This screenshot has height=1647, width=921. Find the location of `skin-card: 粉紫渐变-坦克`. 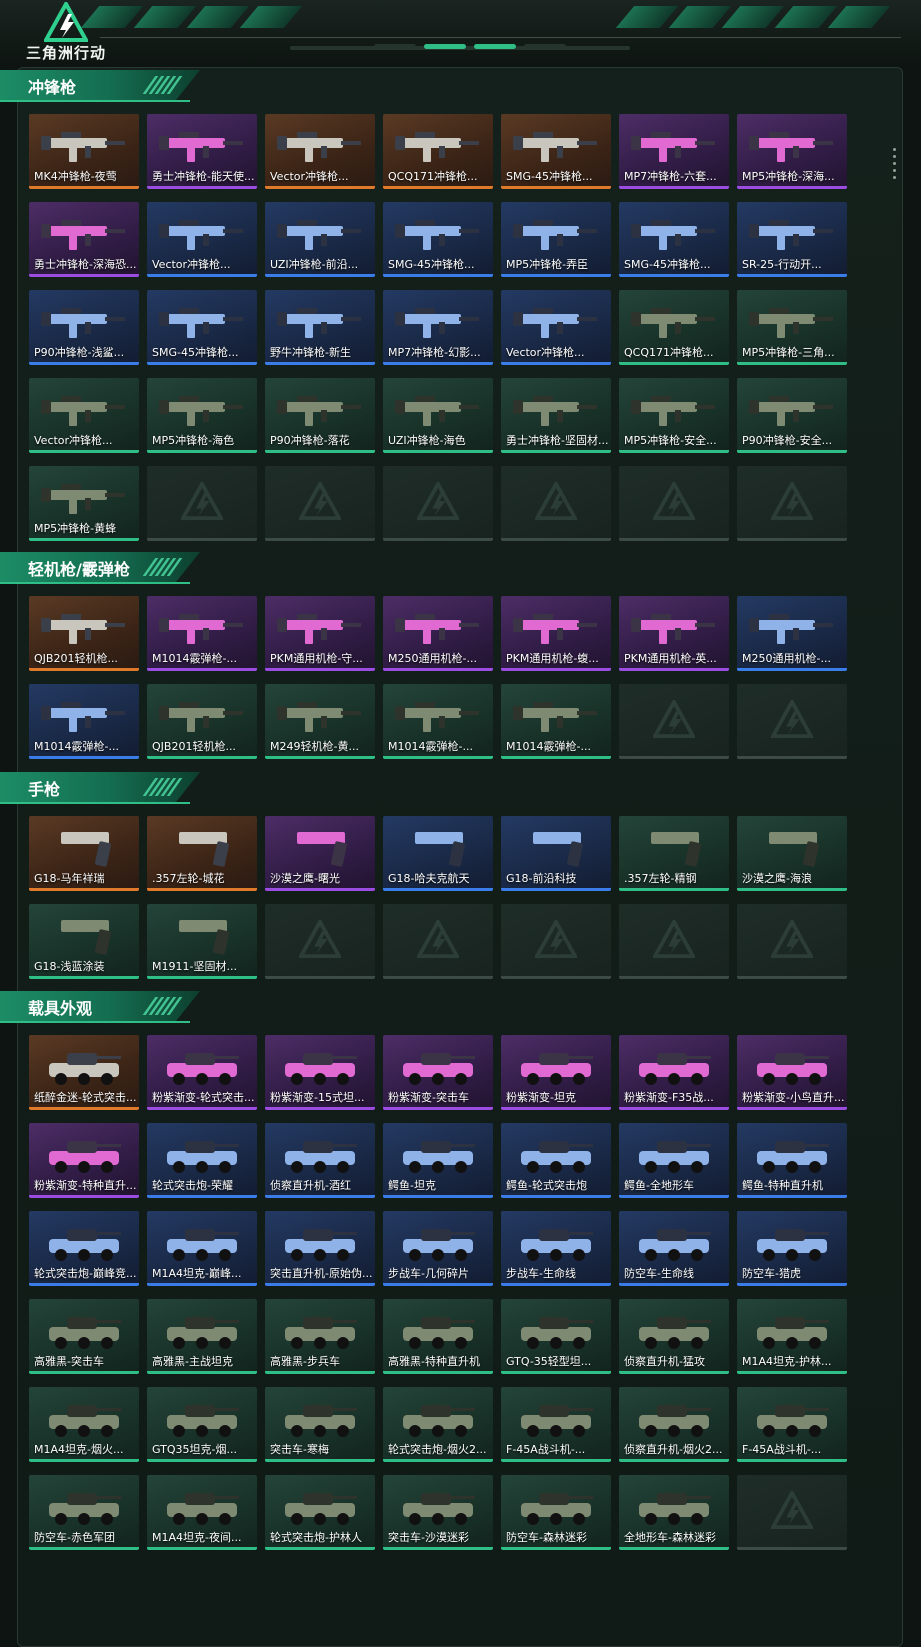

skin-card: 粉紫渐变-坦克 is located at coordinates (556, 1072).